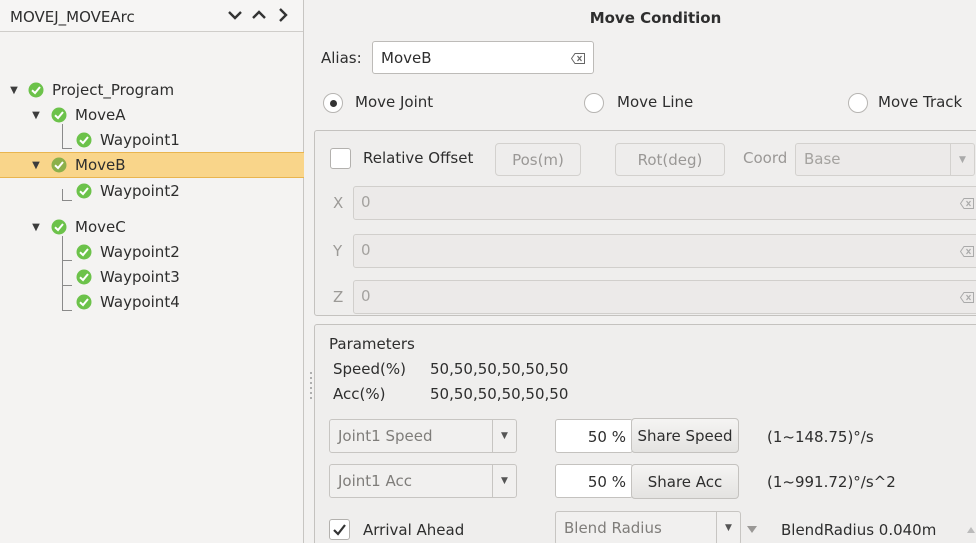 The height and width of the screenshot is (543, 976). I want to click on move-line-radio, so click(594, 103).